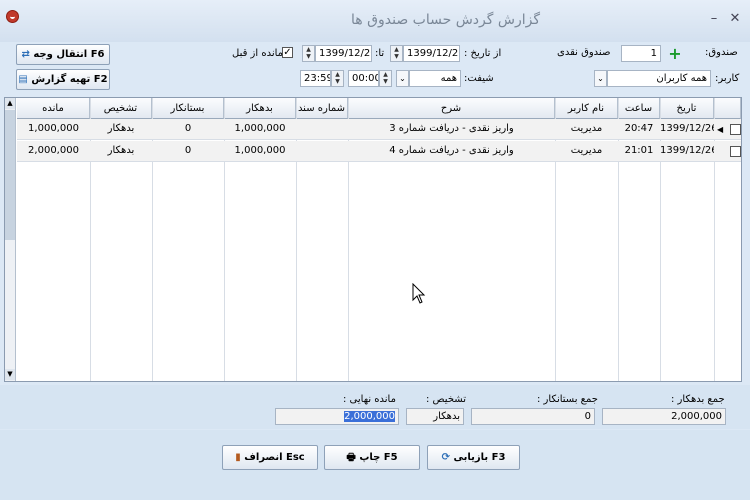  Describe the element at coordinates (69, 54) in the screenshot. I see `transfer-button-label: انتقال وجه F6` at that location.